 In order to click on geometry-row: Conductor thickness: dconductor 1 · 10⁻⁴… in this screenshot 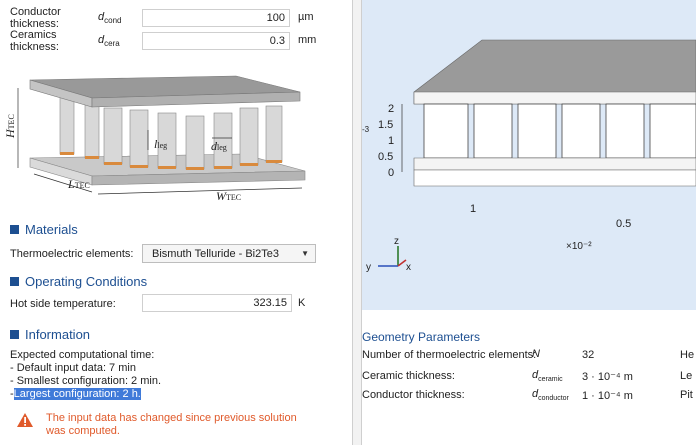, I will do `click(529, 395)`.